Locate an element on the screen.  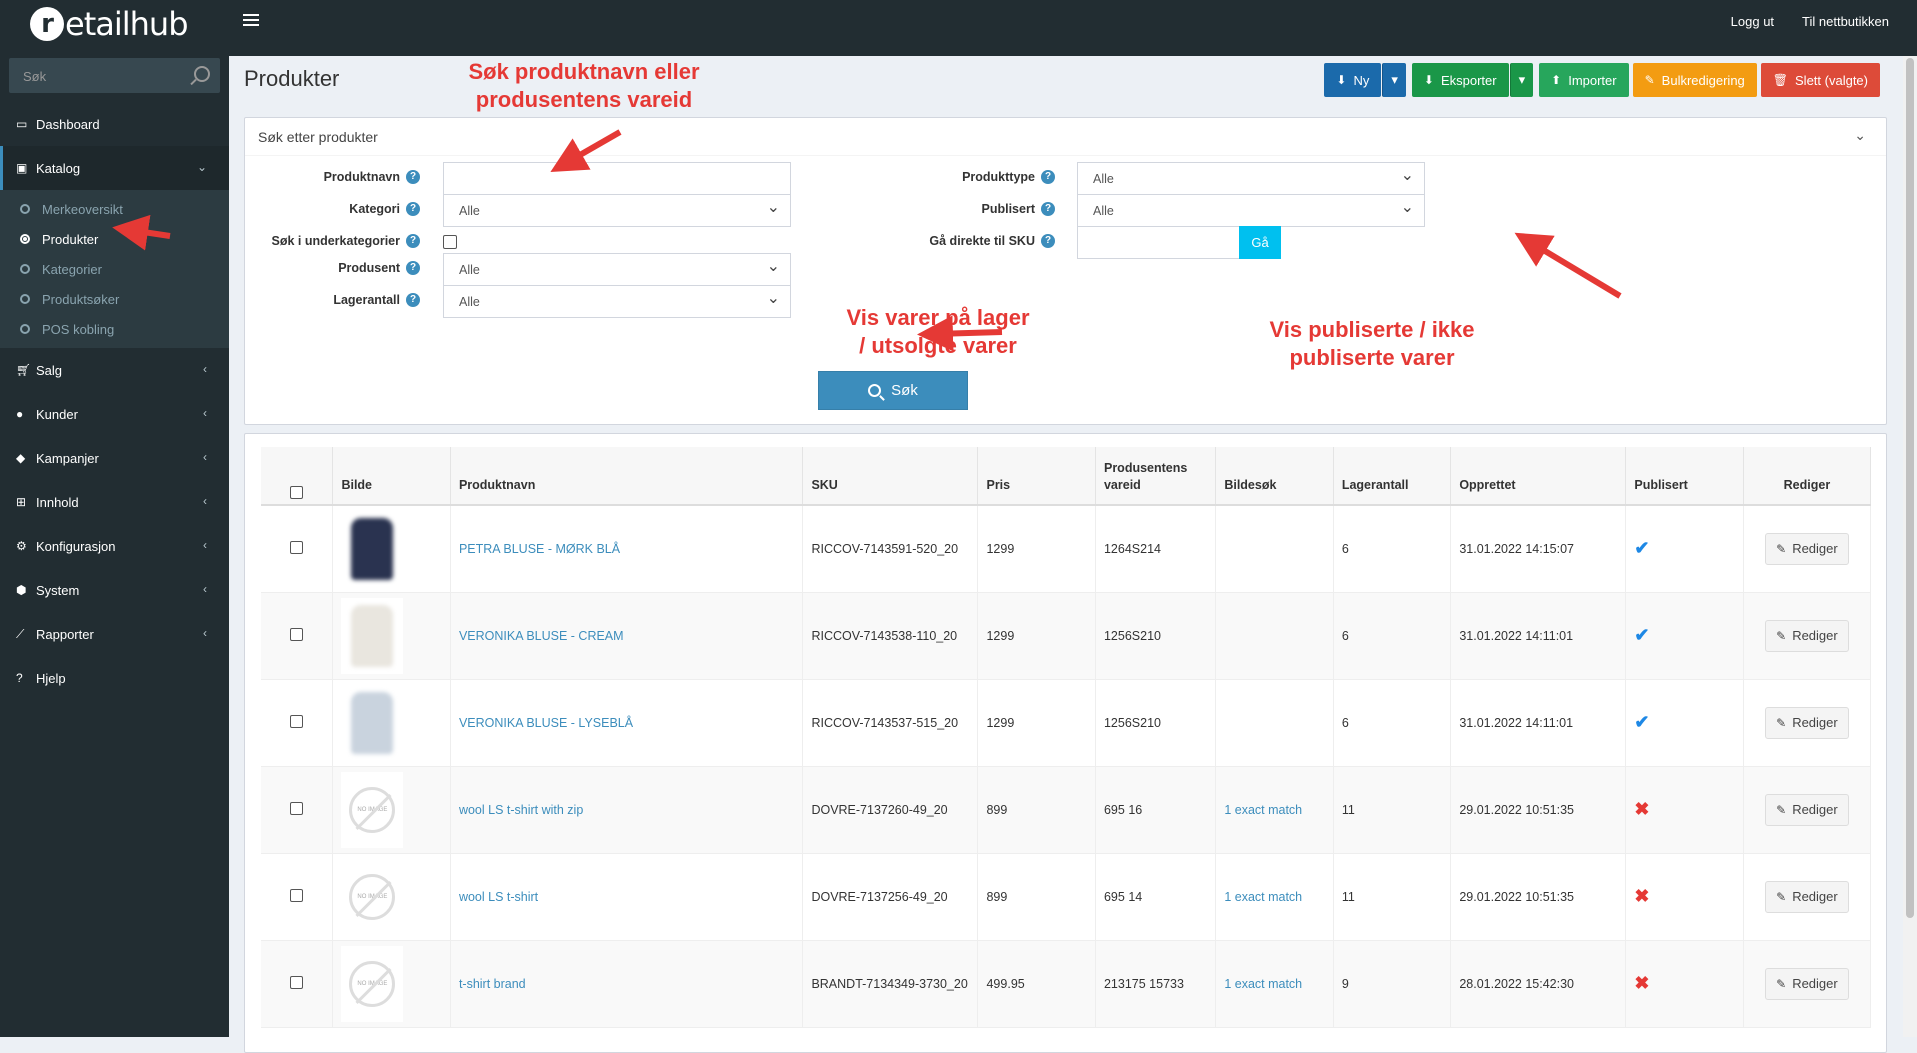
check-icon: ✔ is located at coordinates (1642, 548).